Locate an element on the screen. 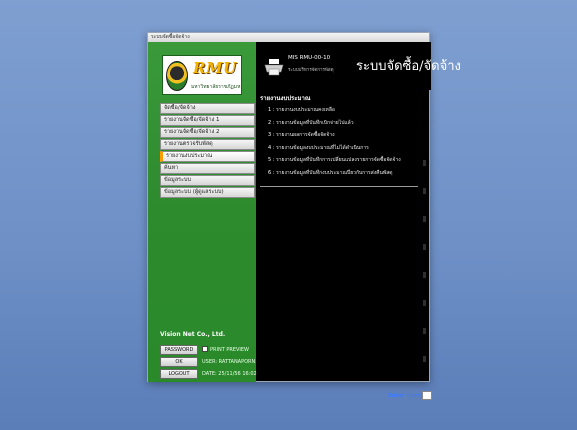 The width and height of the screenshot is (577, 430). logout-row: LOGOUT DATE: 25/11/56 16:02 is located at coordinates (208, 374).